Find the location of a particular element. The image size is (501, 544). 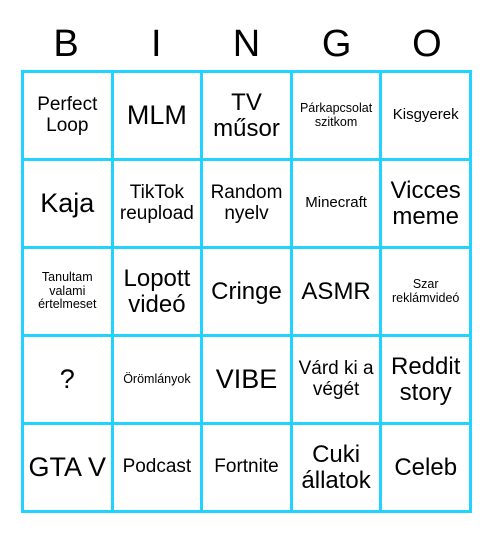

bingo-cell-label: Celeb is located at coordinates (426, 467).